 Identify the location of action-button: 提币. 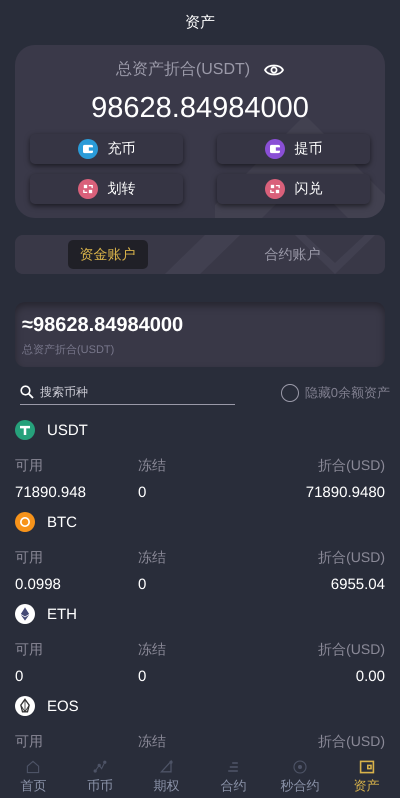
(293, 149).